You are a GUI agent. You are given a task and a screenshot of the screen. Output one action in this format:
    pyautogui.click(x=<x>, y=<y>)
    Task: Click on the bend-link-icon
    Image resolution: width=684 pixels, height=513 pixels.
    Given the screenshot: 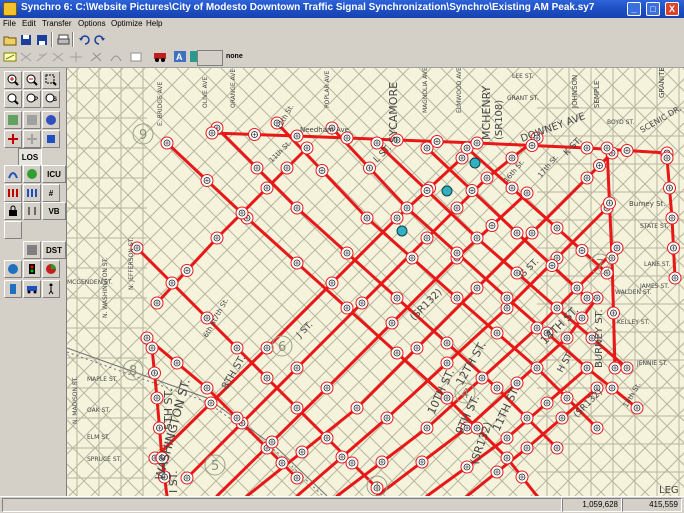 What is the action you would take?
    pyautogui.click(x=116, y=56)
    